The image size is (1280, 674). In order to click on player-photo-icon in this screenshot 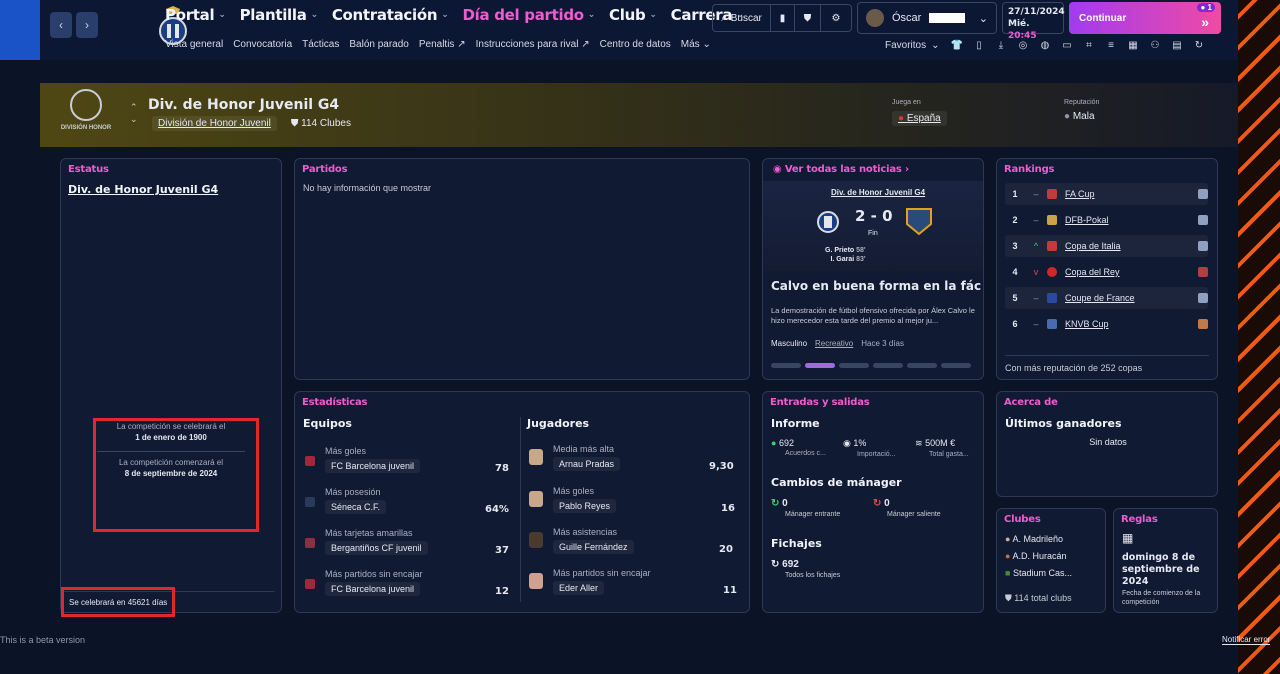, I will do `click(536, 581)`.